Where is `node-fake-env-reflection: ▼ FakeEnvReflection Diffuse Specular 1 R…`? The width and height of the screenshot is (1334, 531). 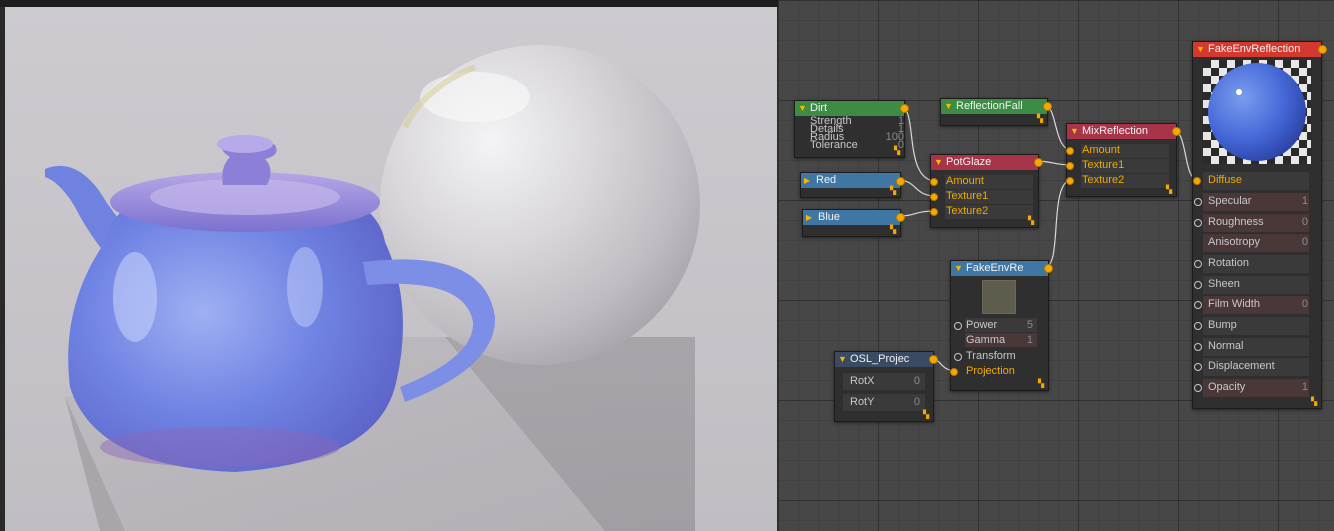 node-fake-env-reflection: ▼ FakeEnvReflection Diffuse Specular 1 R… is located at coordinates (1259, 225).